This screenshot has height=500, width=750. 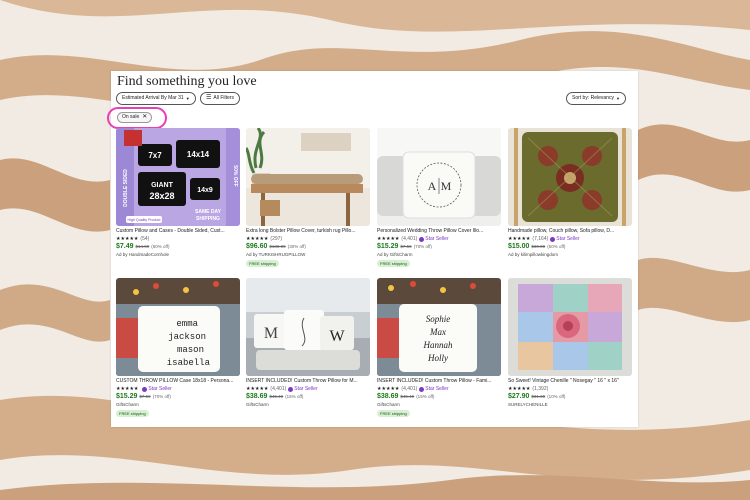 What do you see at coordinates (205, 190) in the screenshot?
I see `size-label-14x9: 14x9` at bounding box center [205, 190].